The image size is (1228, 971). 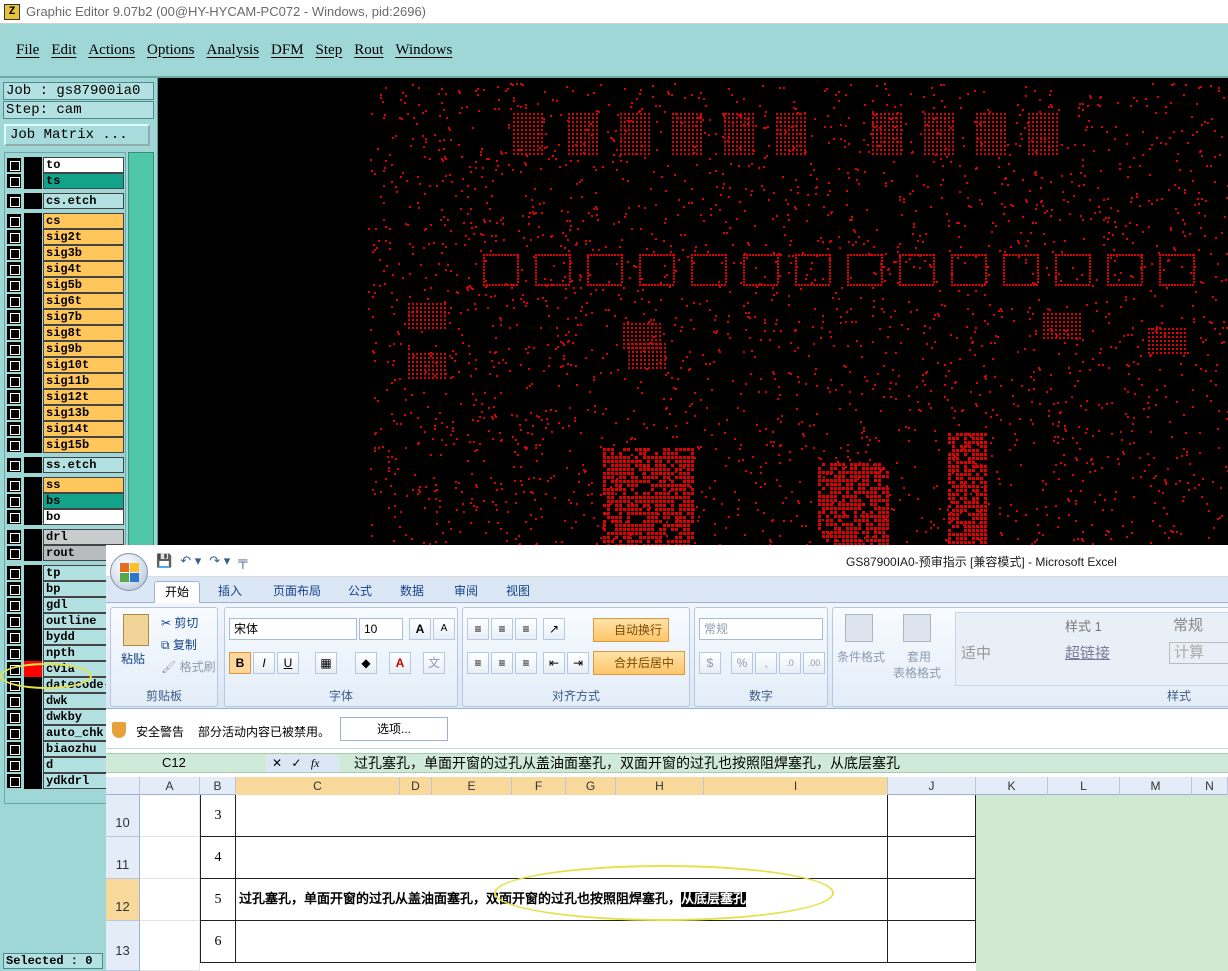 I want to click on cut-button: ✂ 剪切, so click(x=179, y=622).